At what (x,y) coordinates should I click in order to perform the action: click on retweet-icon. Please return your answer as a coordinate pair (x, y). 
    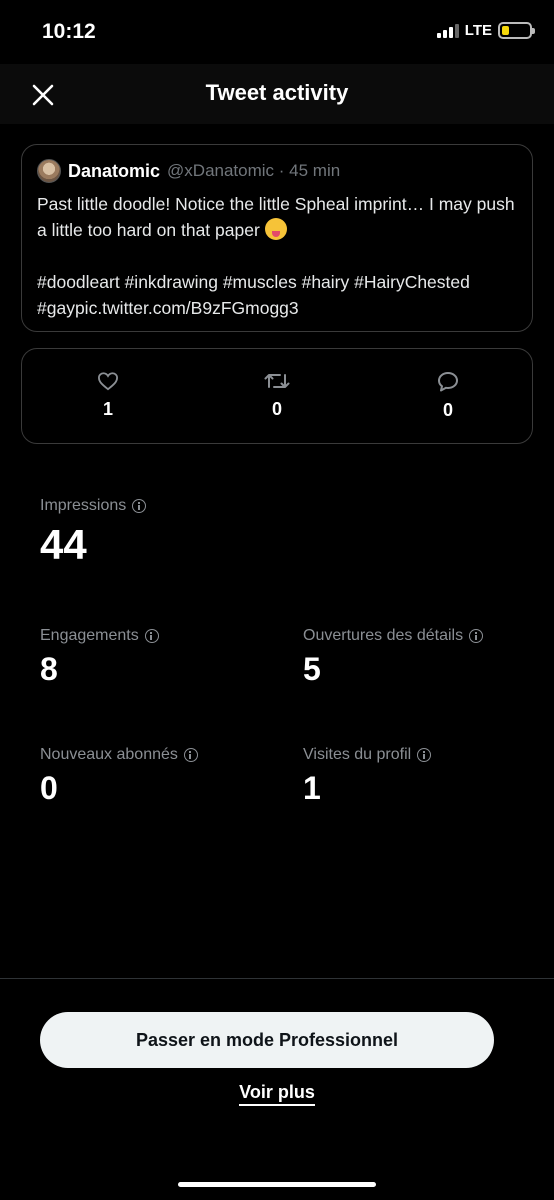
    Looking at the image, I should click on (277, 381).